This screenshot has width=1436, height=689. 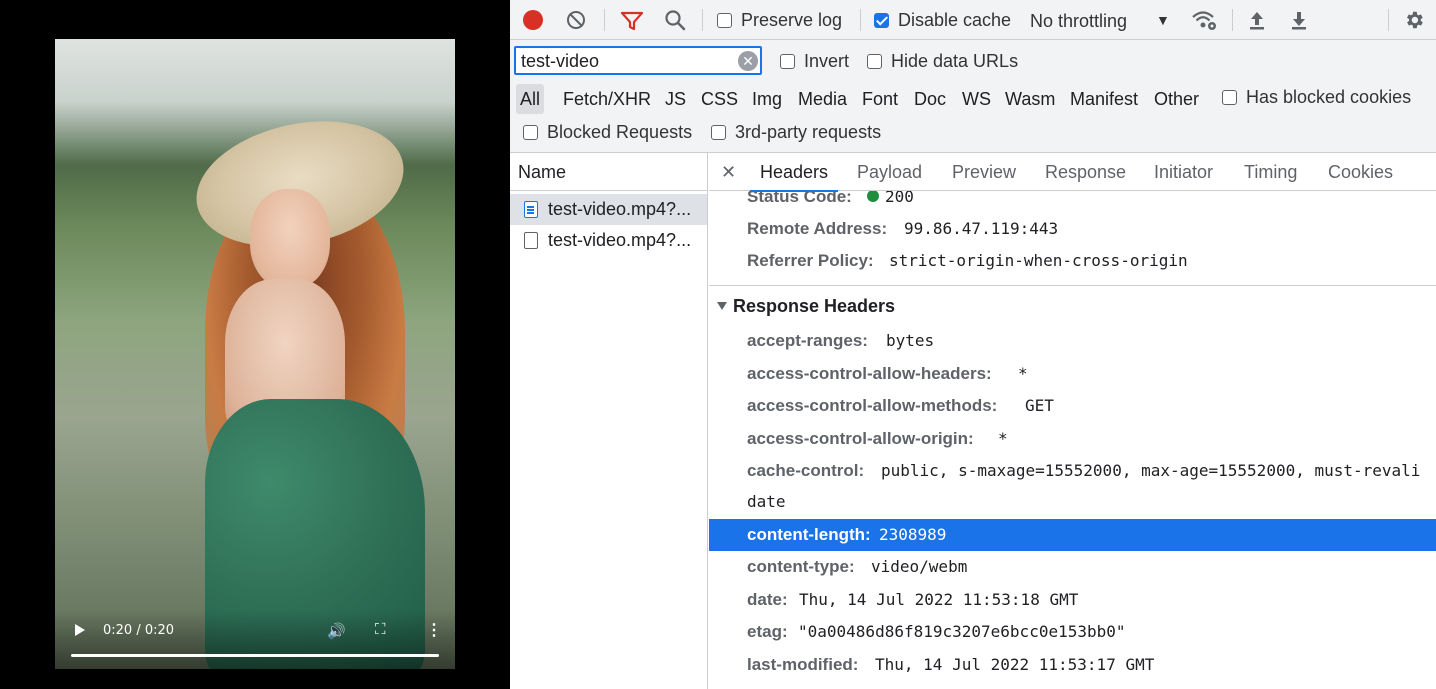 What do you see at coordinates (1072, 406) in the screenshot?
I see `response-header-row: access-control-allow-methods: GET` at bounding box center [1072, 406].